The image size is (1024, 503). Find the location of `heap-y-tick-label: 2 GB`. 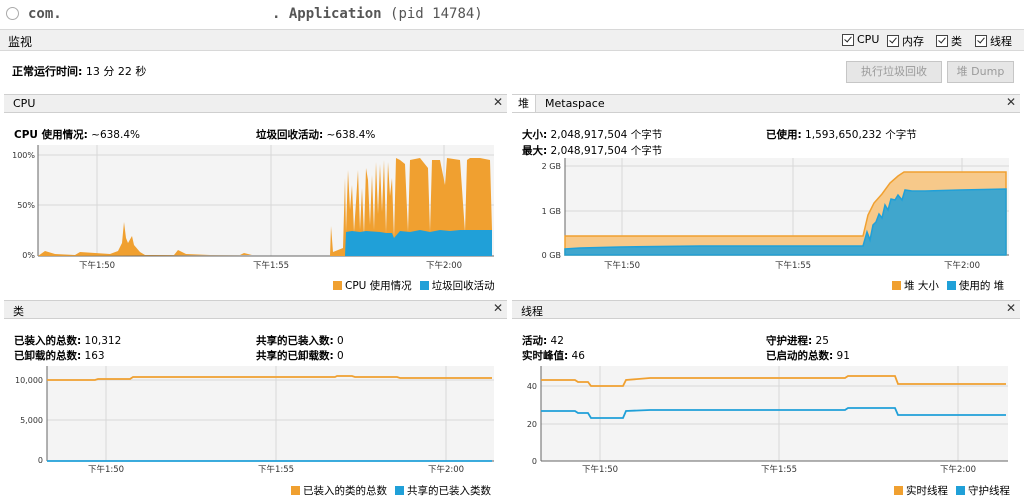

heap-y-tick-label: 2 GB is located at coordinates (551, 166).